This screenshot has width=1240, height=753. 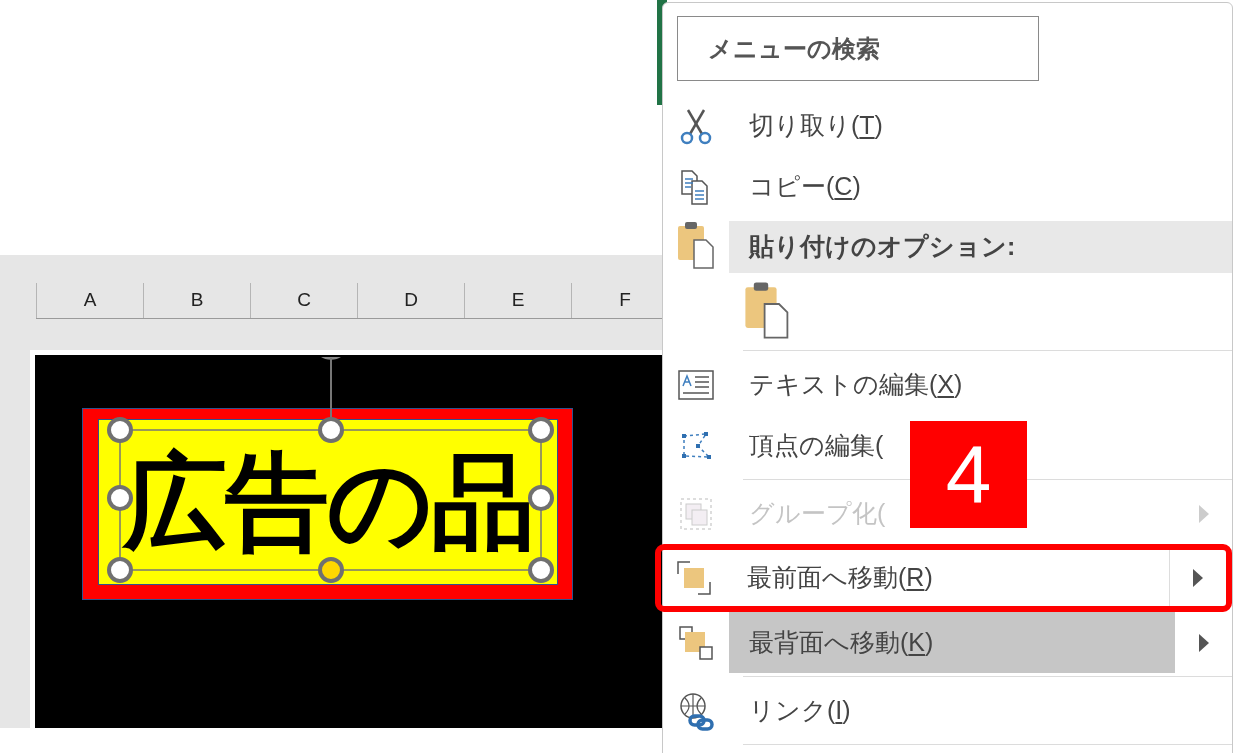 I want to click on menu-search-field: メニューの検索, so click(x=858, y=48).